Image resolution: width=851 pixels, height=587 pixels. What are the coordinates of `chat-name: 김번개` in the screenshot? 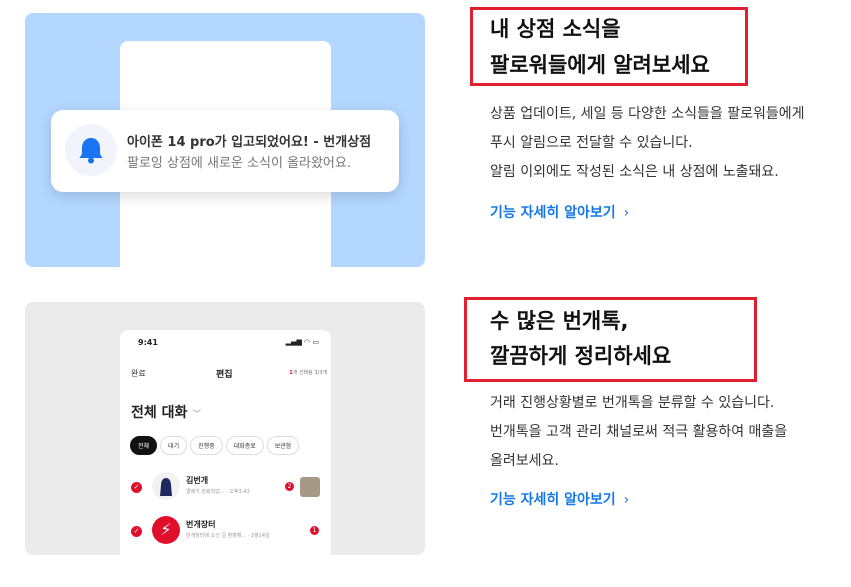 It's located at (197, 480).